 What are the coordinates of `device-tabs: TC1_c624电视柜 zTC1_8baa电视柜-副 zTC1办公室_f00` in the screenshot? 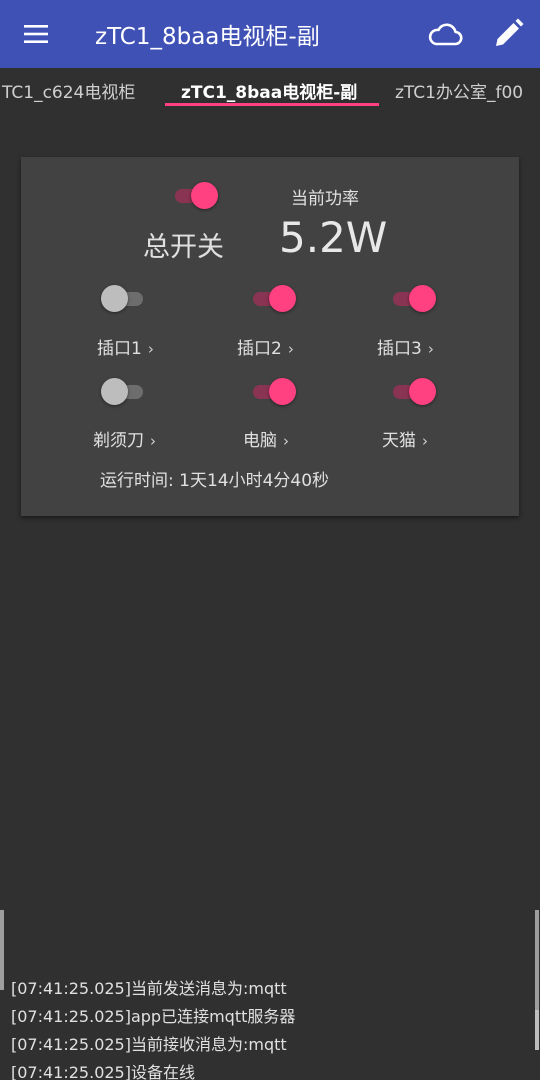 It's located at (270, 90).